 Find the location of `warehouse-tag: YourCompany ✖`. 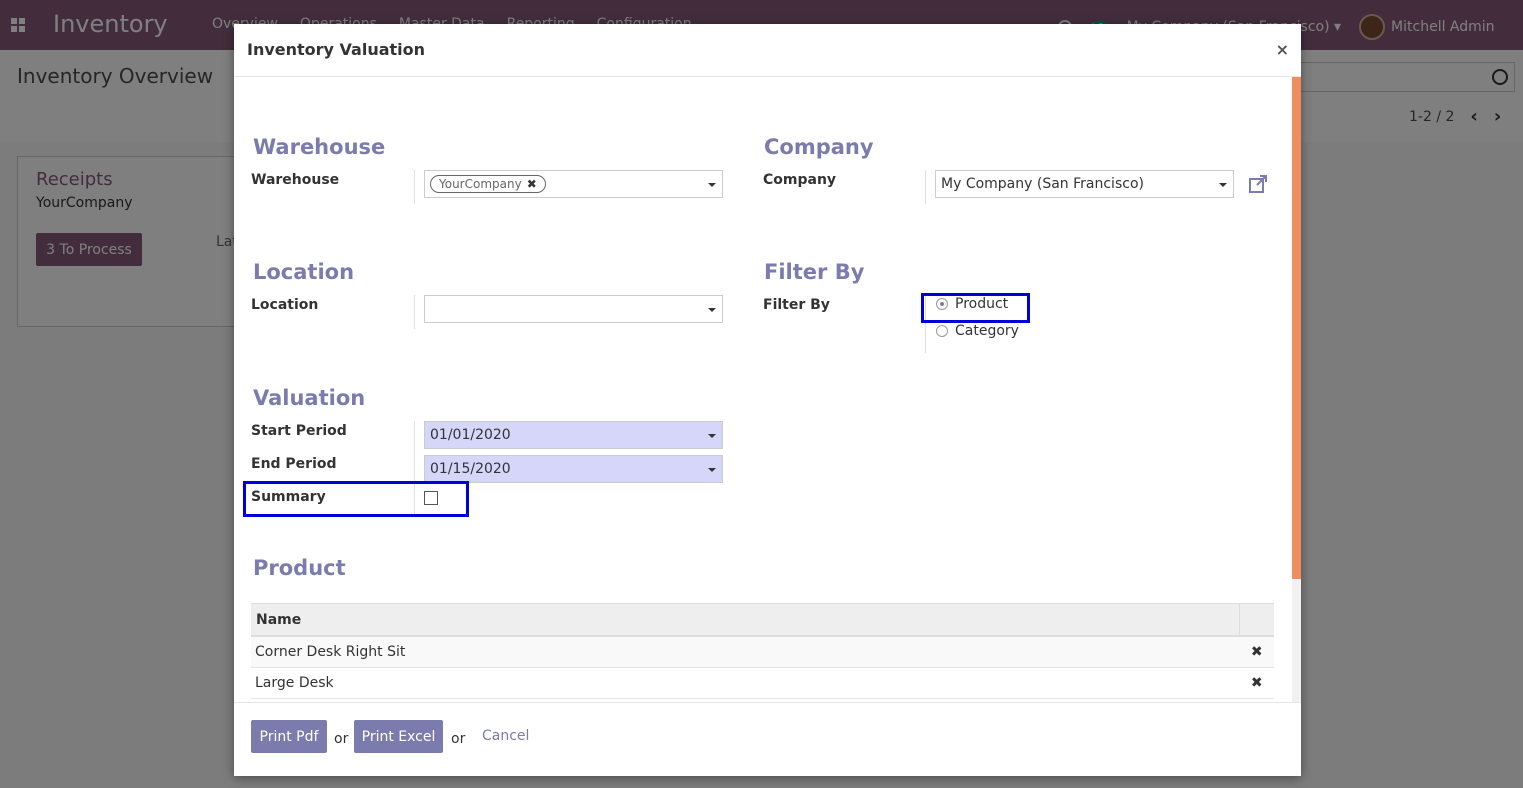

warehouse-tag: YourCompany ✖ is located at coordinates (488, 184).